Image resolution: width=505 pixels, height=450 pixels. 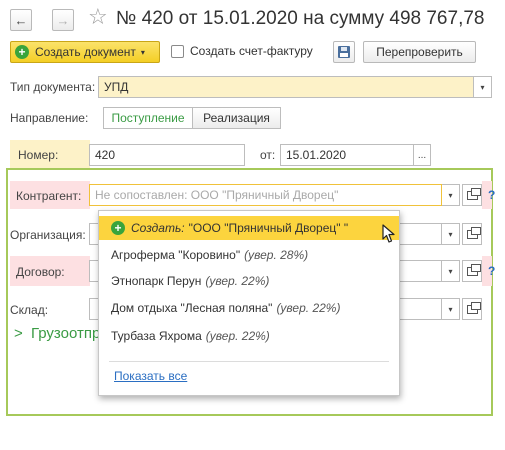 What do you see at coordinates (167, 155) in the screenshot?
I see `number-field: 420` at bounding box center [167, 155].